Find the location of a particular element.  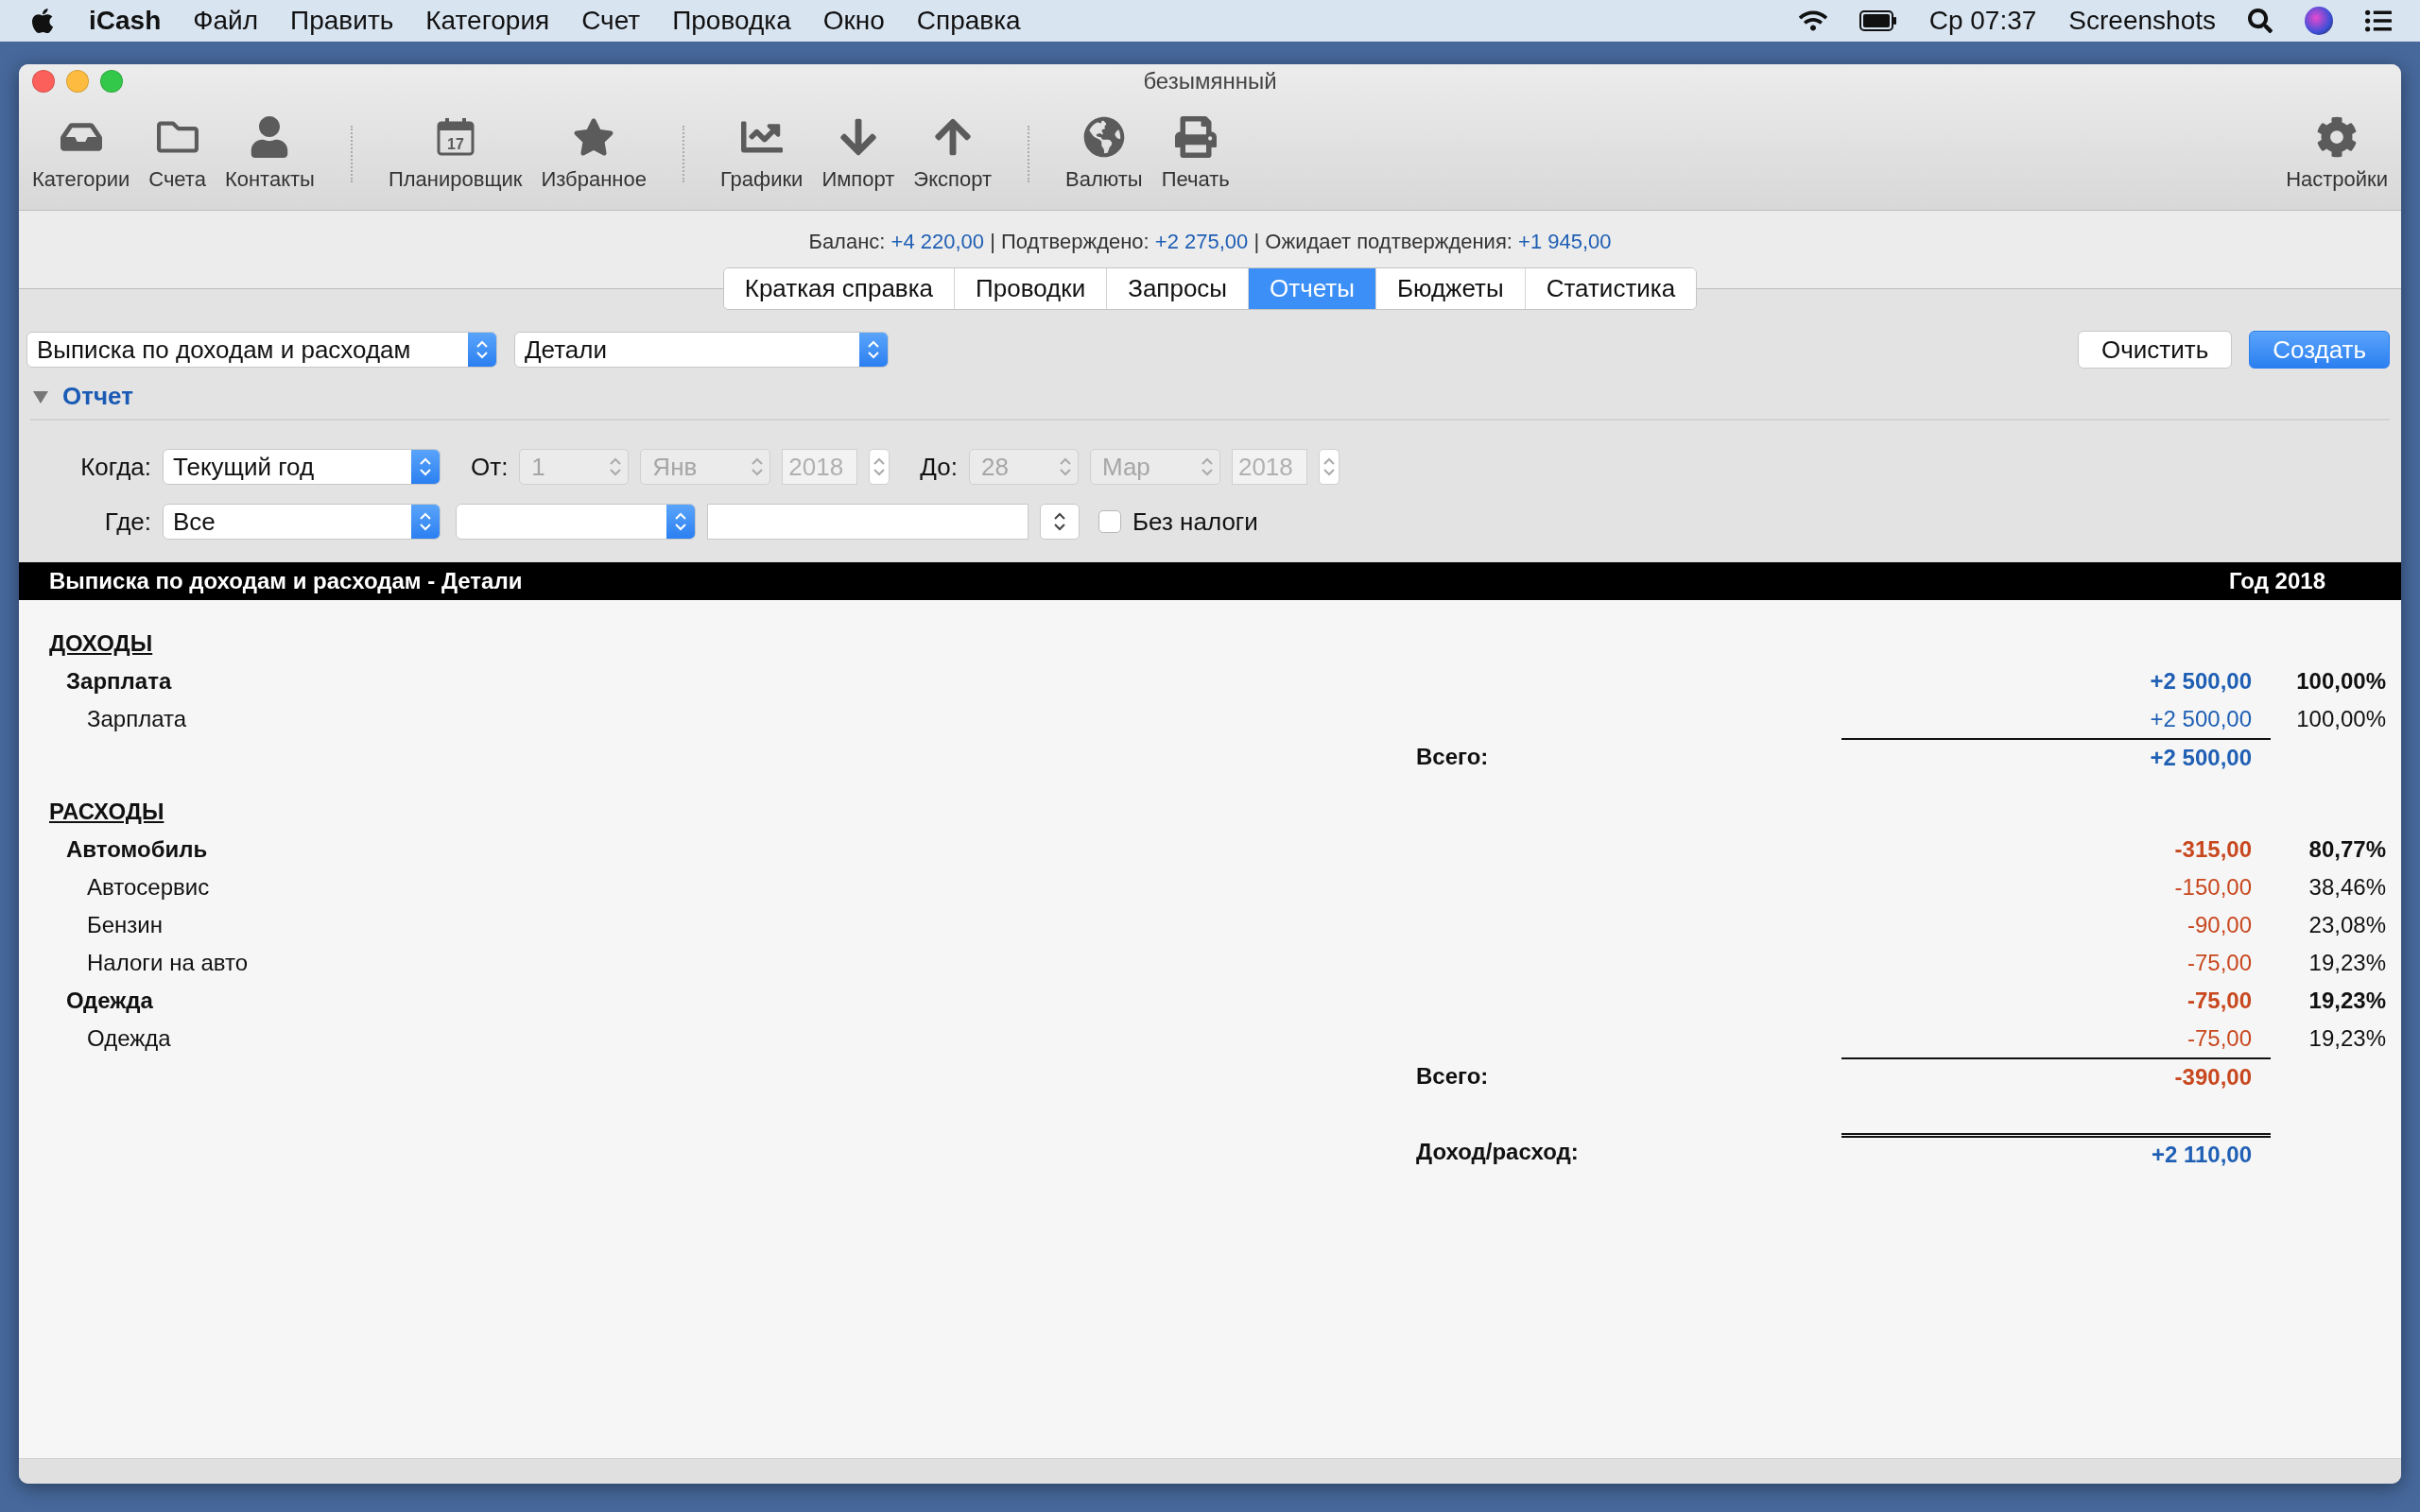

section-heading: ДОХОДЫ is located at coordinates (101, 643).